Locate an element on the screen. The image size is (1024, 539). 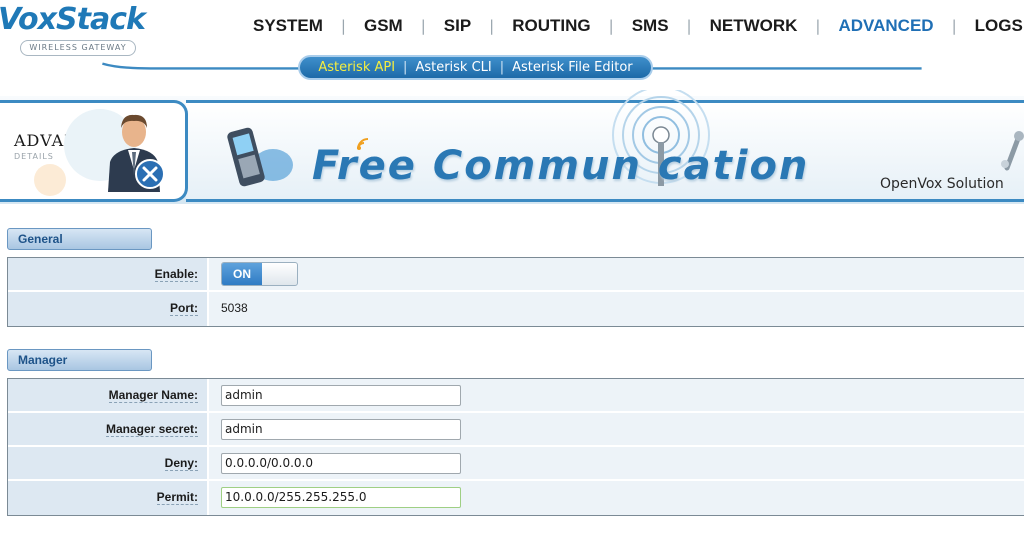
nav-routing: ROUTING is located at coordinates (551, 26).